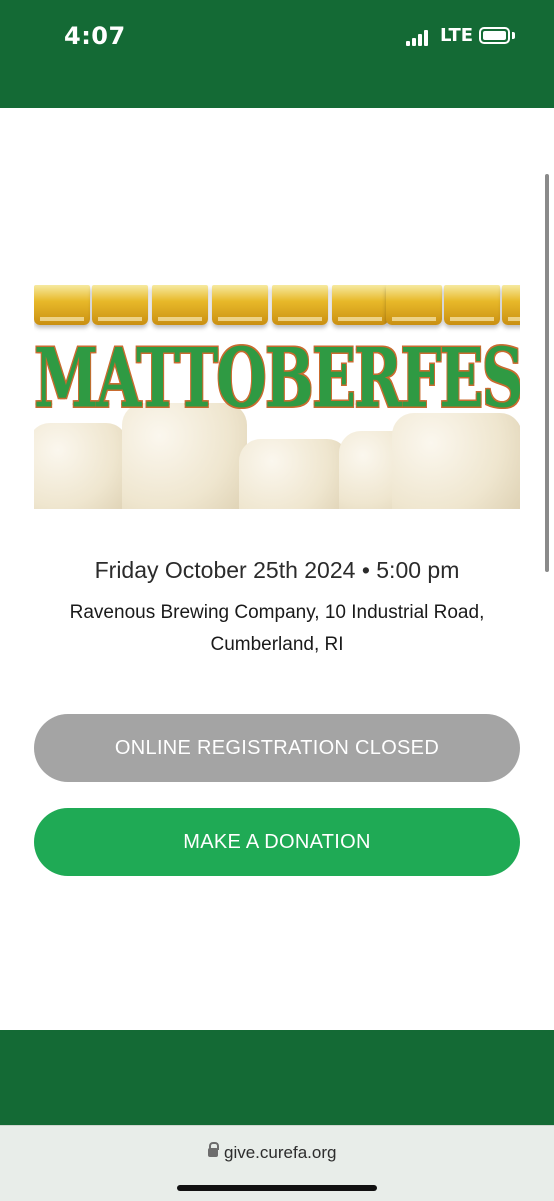 Image resolution: width=554 pixels, height=1201 pixels. I want to click on lock-icon, so click(213, 1149).